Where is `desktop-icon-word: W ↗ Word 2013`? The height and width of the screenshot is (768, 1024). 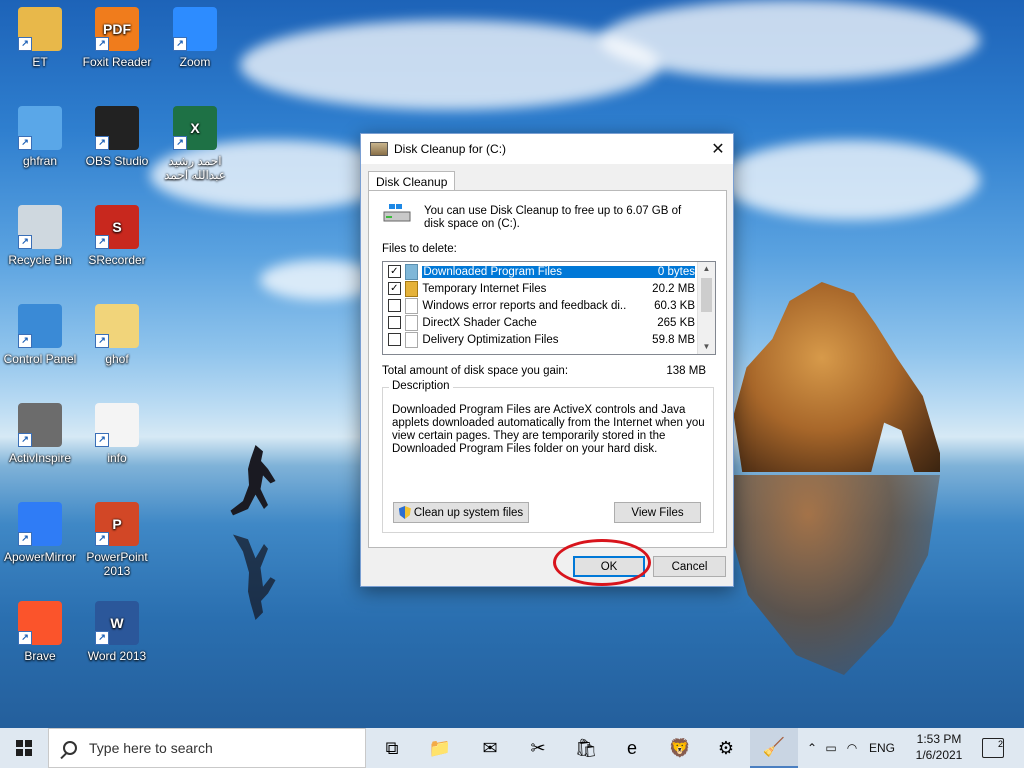 desktop-icon-word: W ↗ Word 2013 is located at coordinates (117, 632).